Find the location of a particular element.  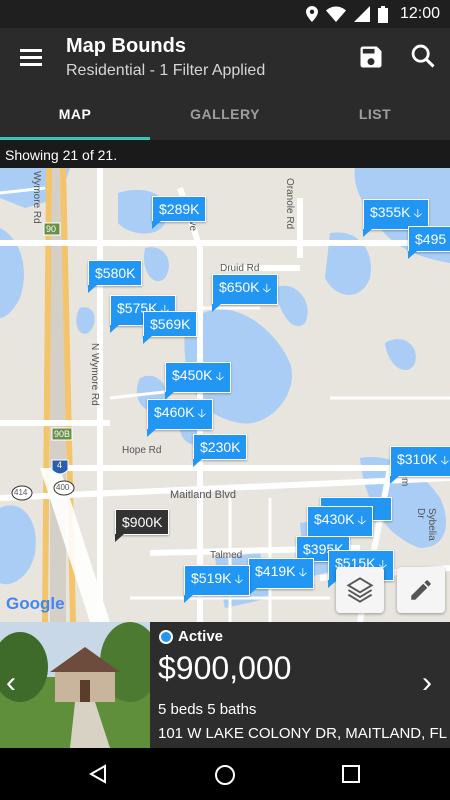

next-listing-icon: › is located at coordinates (427, 683).